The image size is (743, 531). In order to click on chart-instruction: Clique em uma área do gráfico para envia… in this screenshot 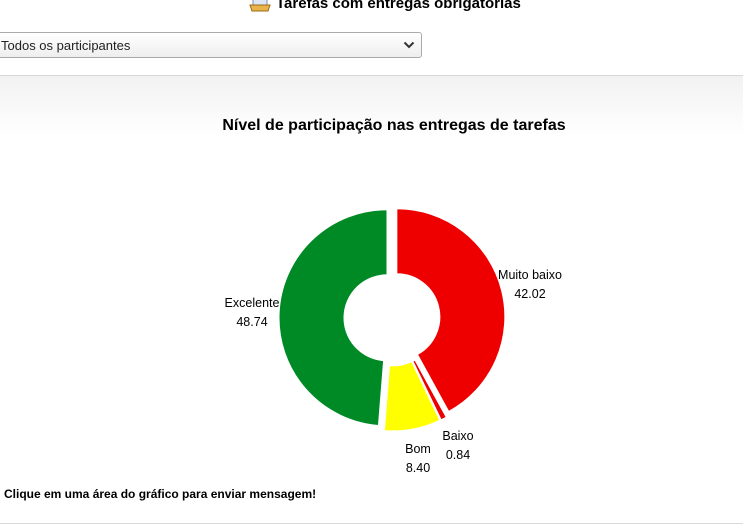, I will do `click(160, 494)`.